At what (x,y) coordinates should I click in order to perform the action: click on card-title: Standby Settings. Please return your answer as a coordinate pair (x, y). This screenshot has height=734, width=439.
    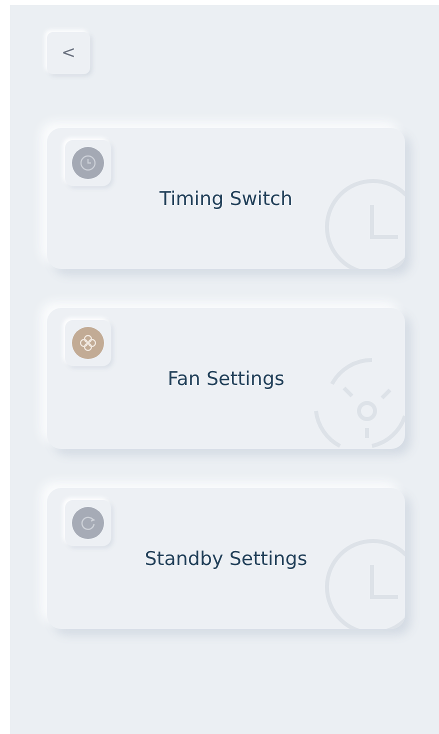
    Looking at the image, I should click on (226, 559).